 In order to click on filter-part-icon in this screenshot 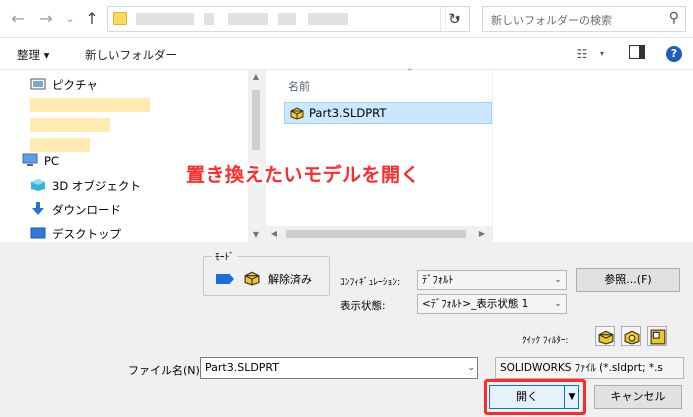, I will do `click(606, 337)`.